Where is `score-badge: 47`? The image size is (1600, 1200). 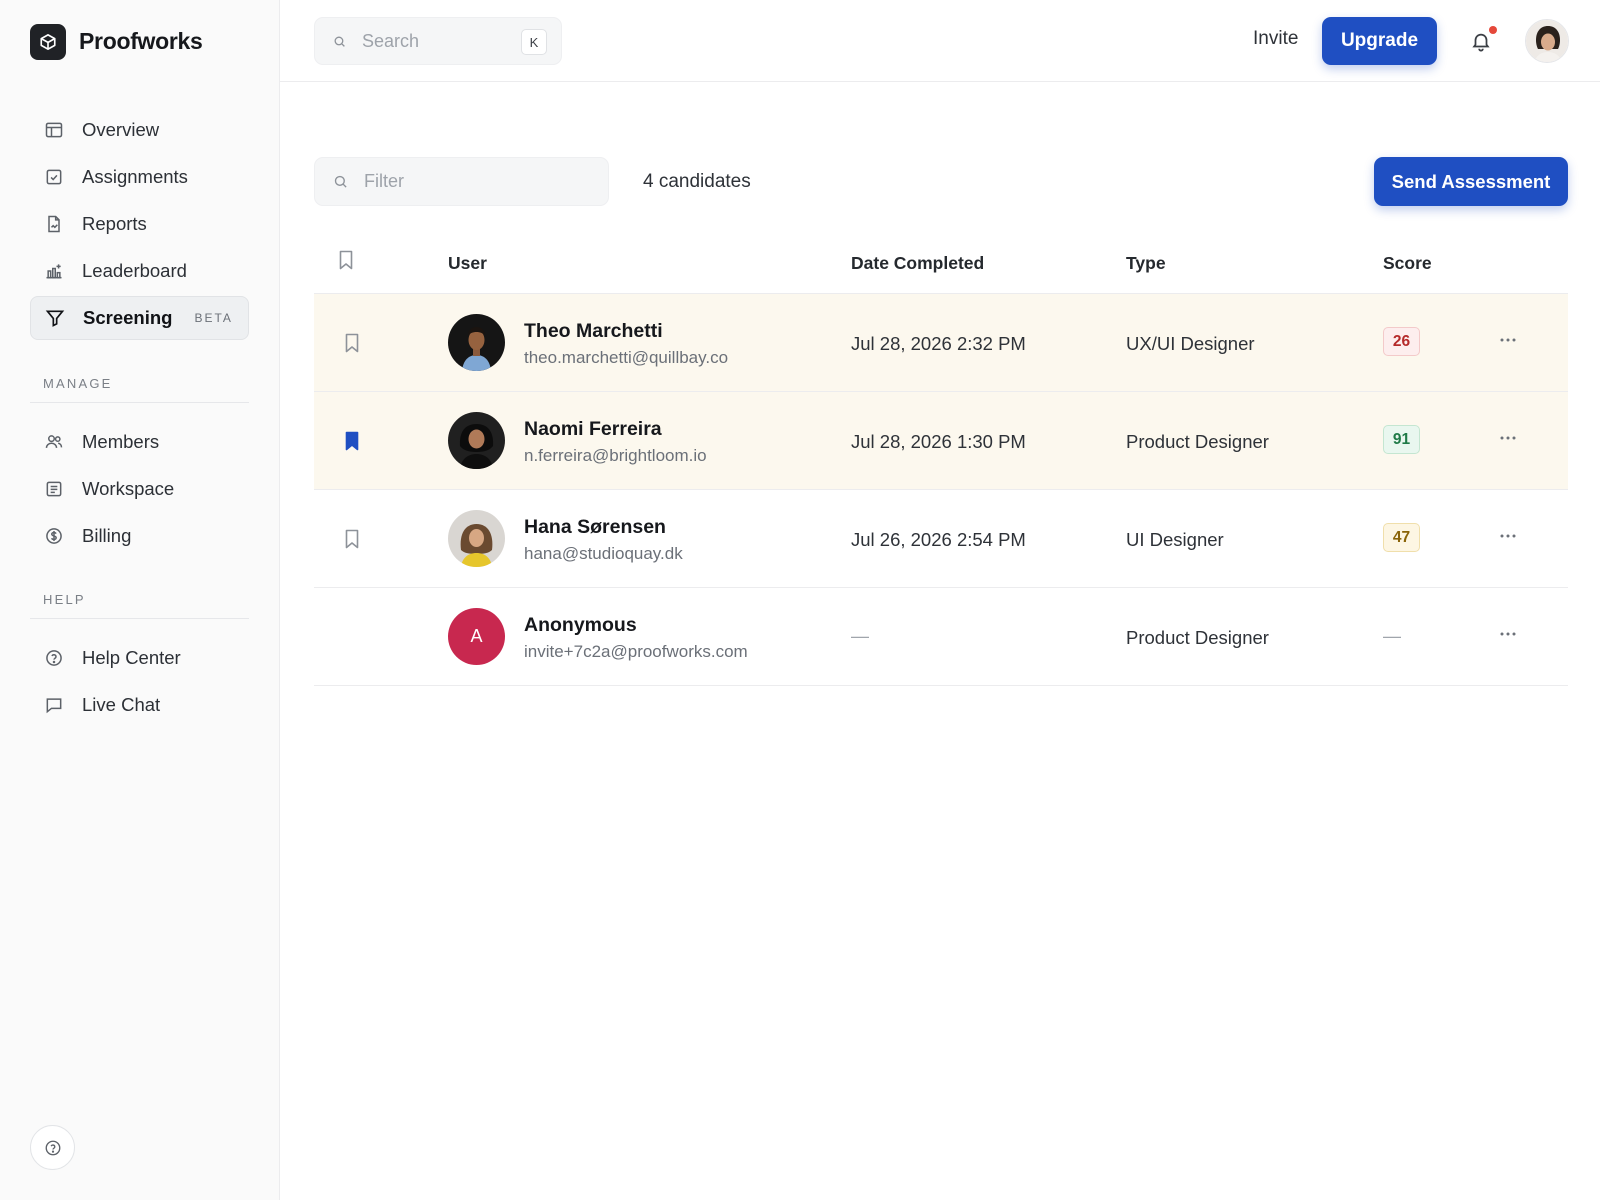
score-badge: 47 is located at coordinates (1401, 537).